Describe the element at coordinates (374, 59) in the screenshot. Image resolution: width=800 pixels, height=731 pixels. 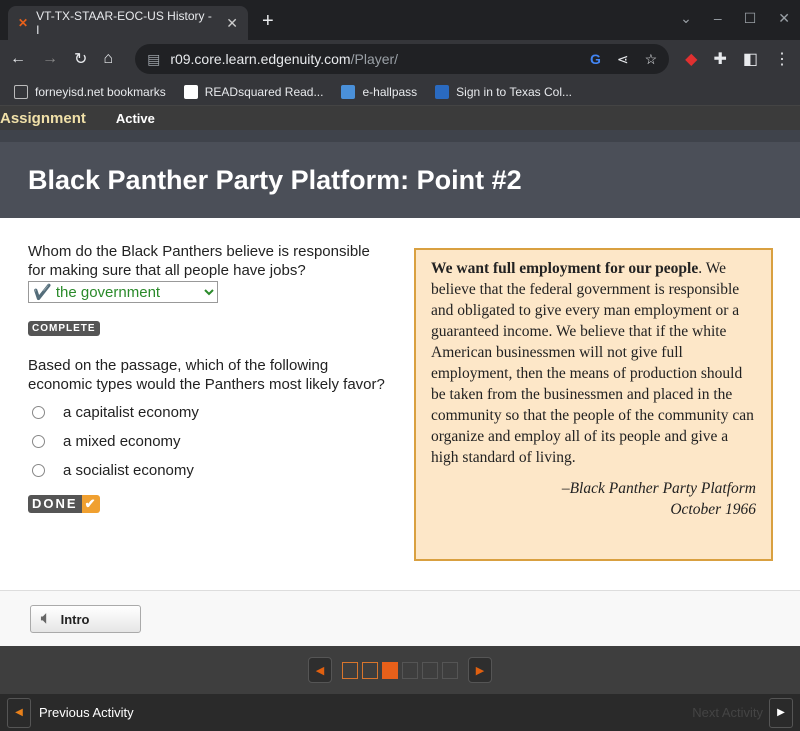
I see `url-path: /Player/` at that location.